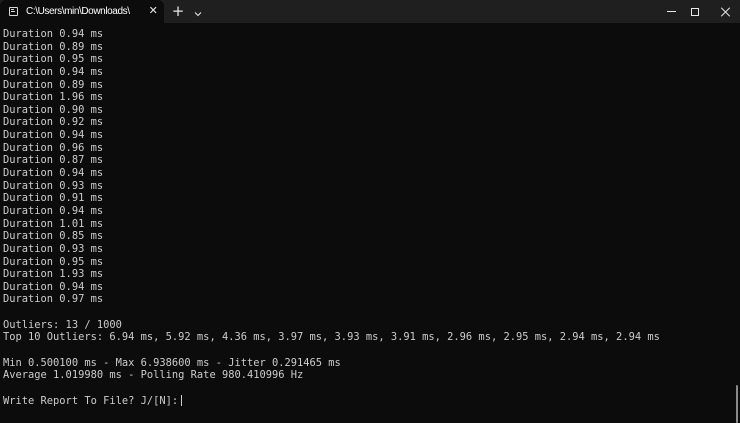 The image size is (740, 423). I want to click on duration-line: Duration 0.91 ms, so click(53, 198).